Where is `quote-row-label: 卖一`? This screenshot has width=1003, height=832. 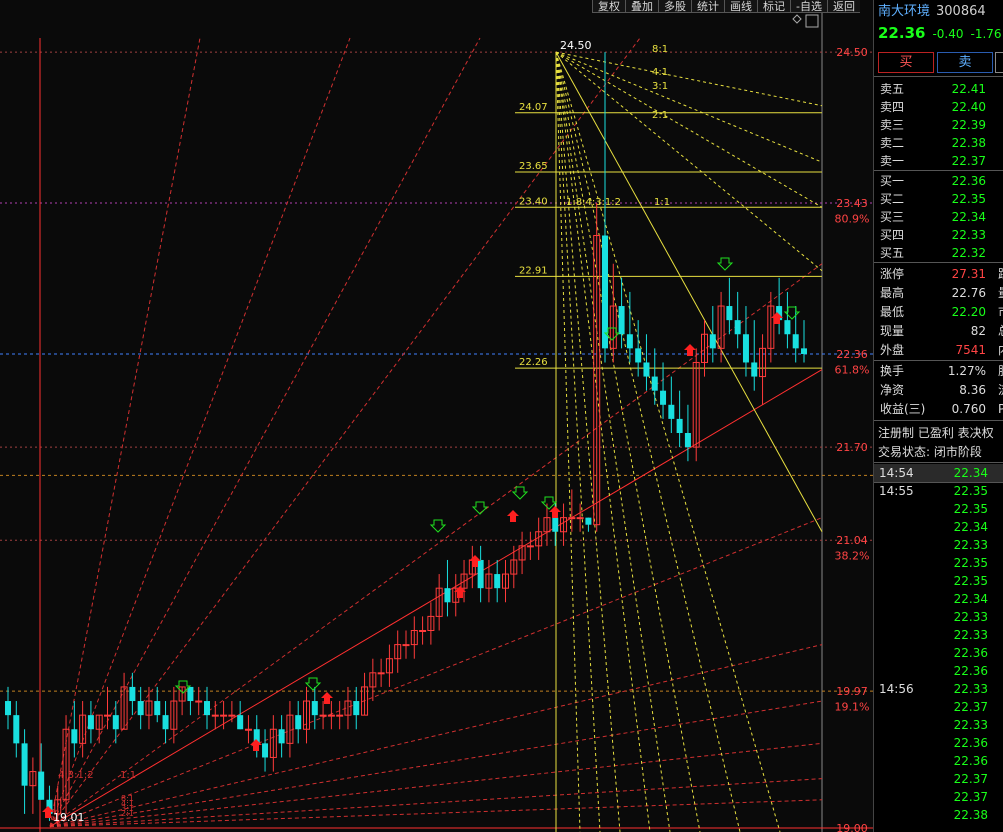
quote-row-label: 卖一 is located at coordinates (892, 161).